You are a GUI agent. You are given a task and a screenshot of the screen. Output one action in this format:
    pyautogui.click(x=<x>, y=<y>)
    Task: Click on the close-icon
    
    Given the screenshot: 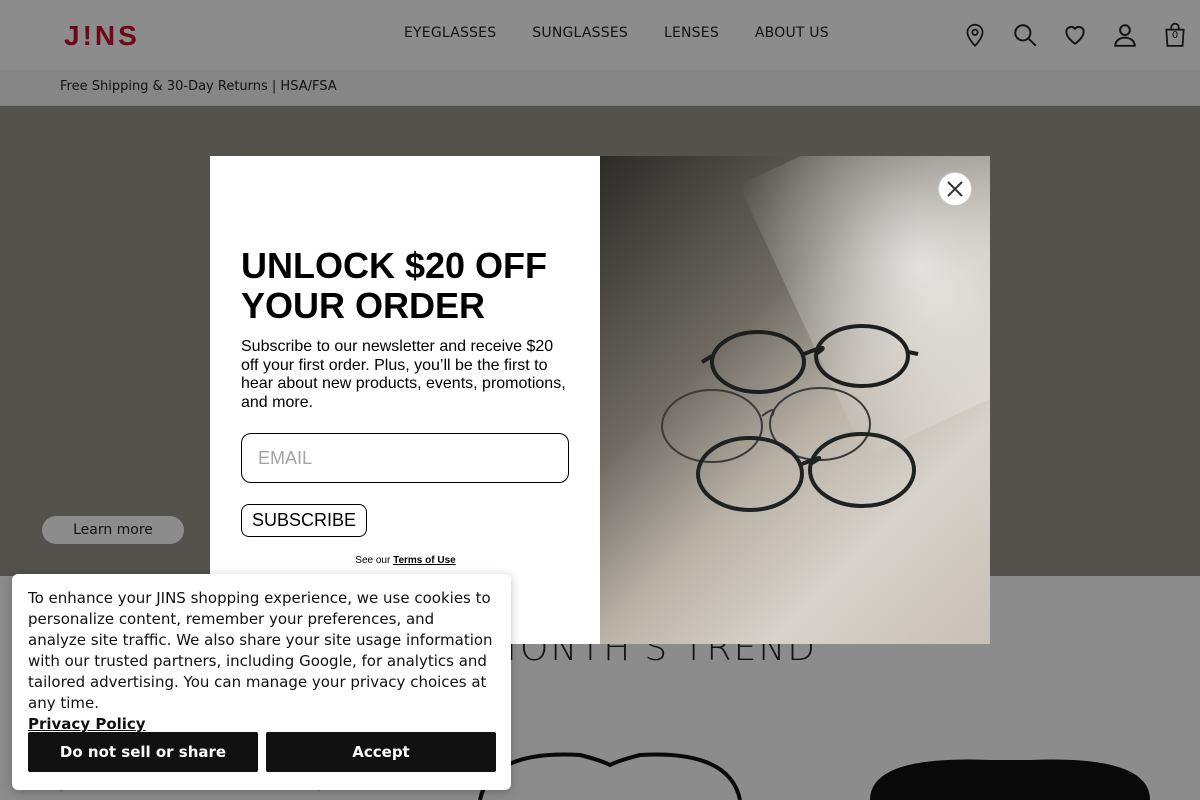 What is the action you would take?
    pyautogui.click(x=955, y=189)
    